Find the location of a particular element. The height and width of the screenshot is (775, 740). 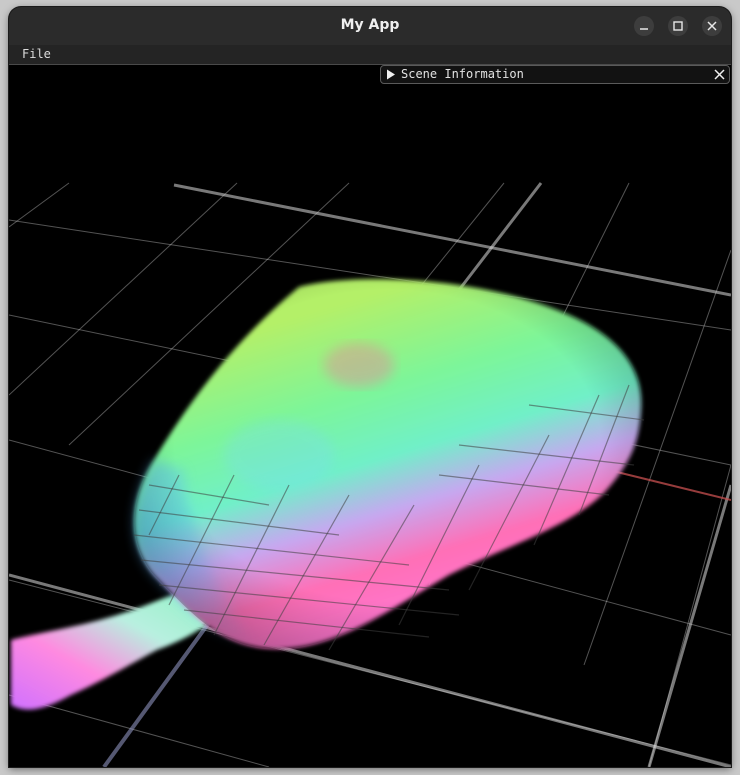

maximize-icon is located at coordinates (678, 26).